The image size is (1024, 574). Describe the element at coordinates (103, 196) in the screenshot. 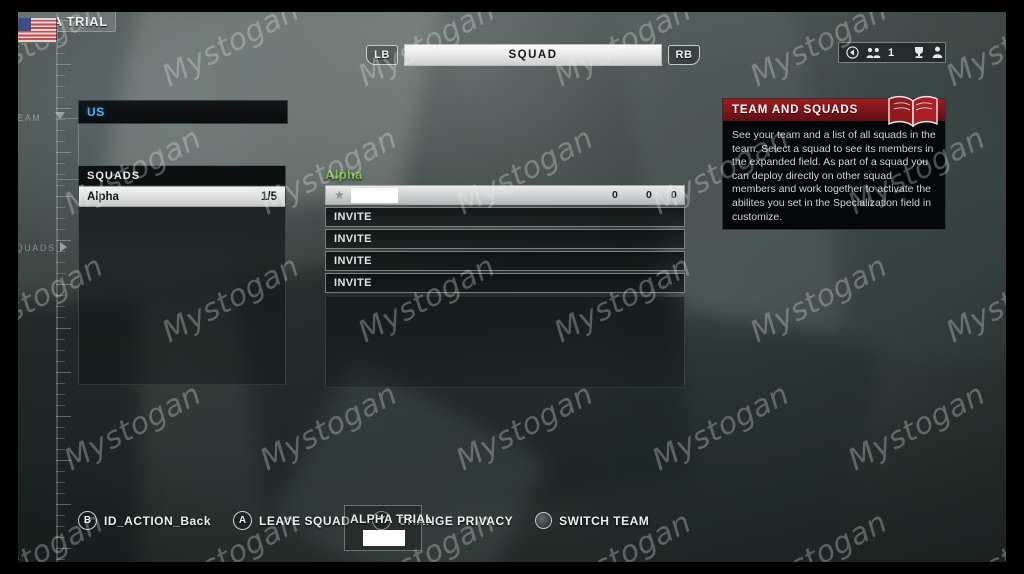

I see `squad-name: Alpha` at that location.